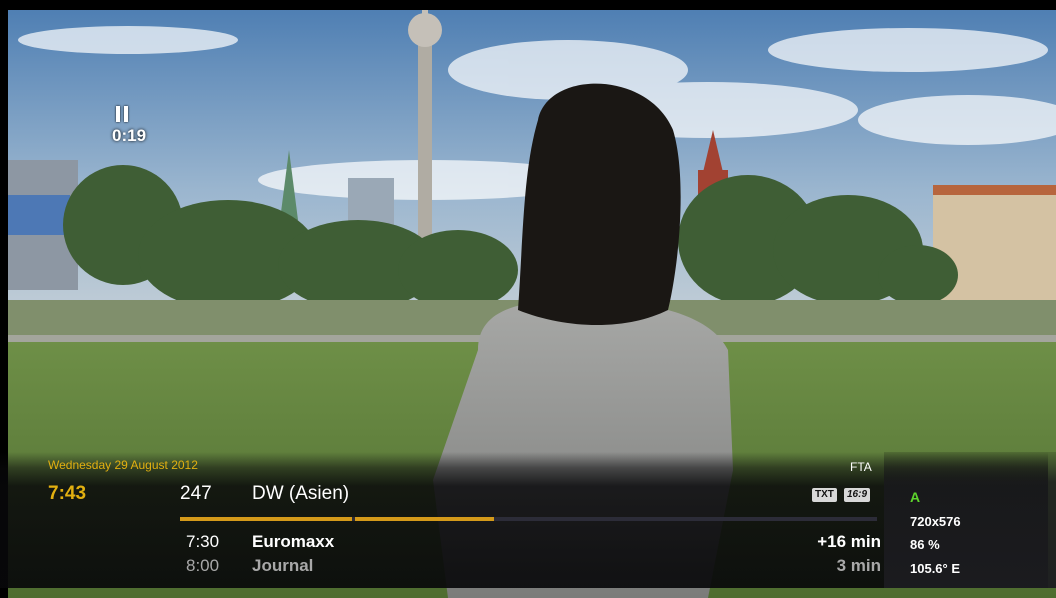  What do you see at coordinates (283, 565) in the screenshot?
I see `next-program-title: Journal` at bounding box center [283, 565].